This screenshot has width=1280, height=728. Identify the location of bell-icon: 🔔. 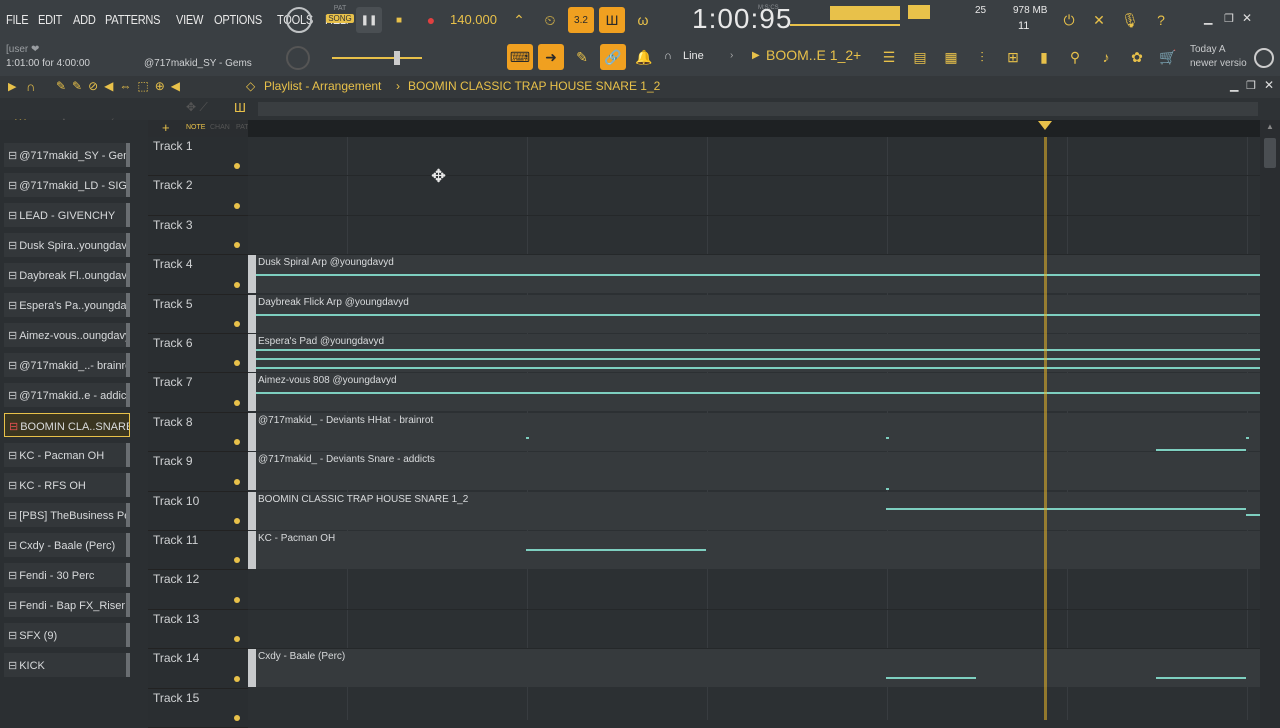
(644, 57).